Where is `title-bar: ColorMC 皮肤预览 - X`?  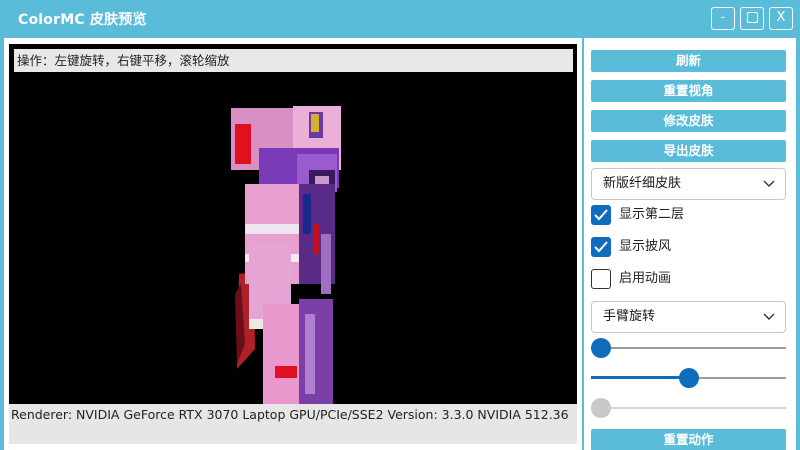 title-bar: ColorMC 皮肤预览 - X is located at coordinates (400, 18).